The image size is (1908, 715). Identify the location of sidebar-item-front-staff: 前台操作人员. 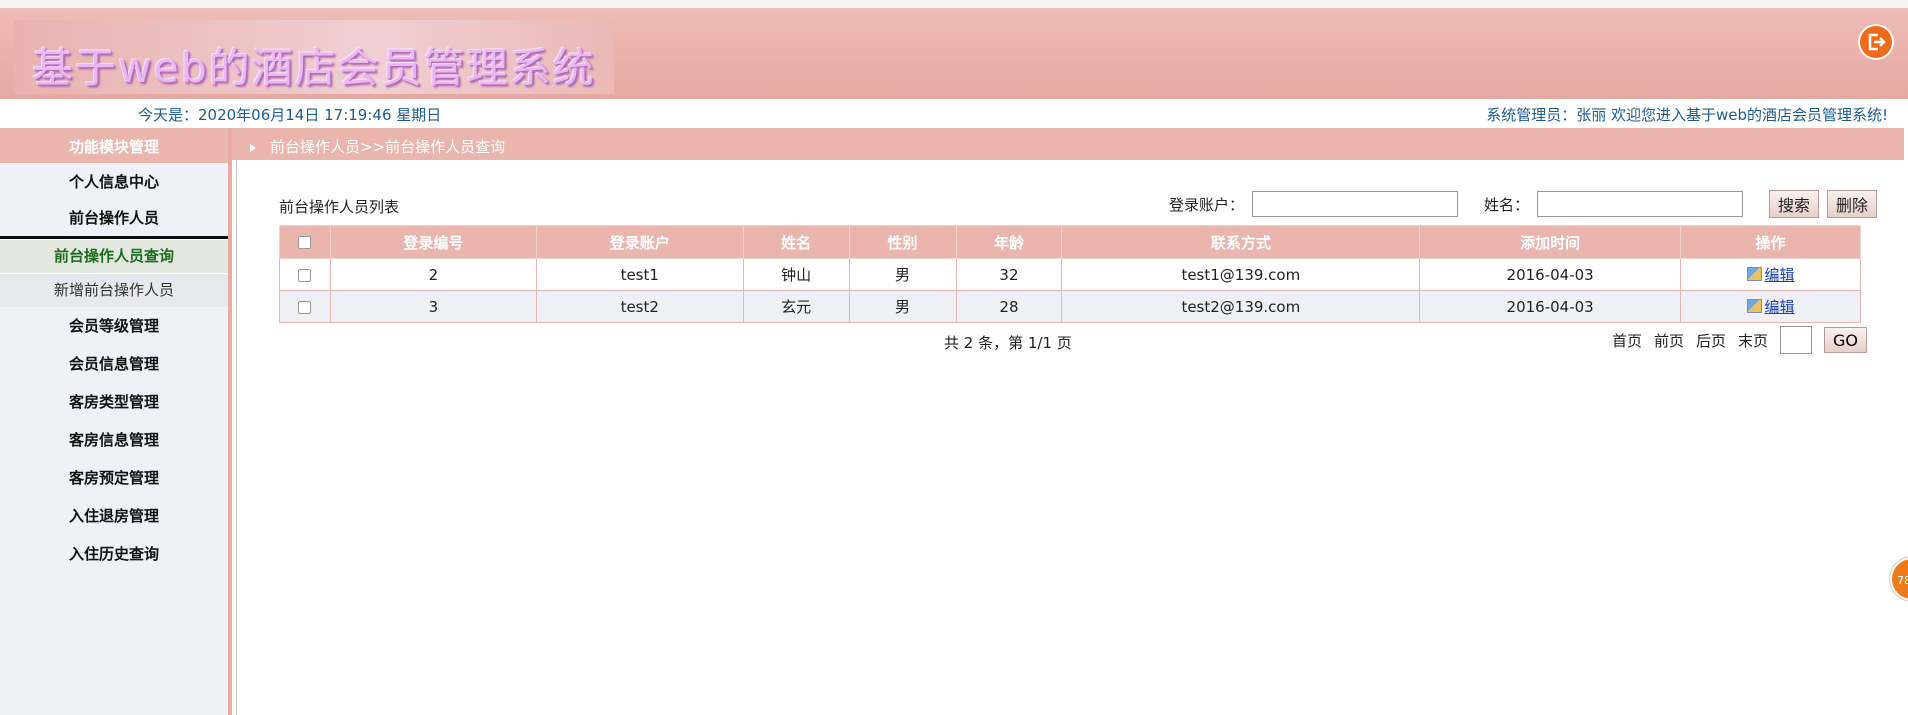
(114, 220).